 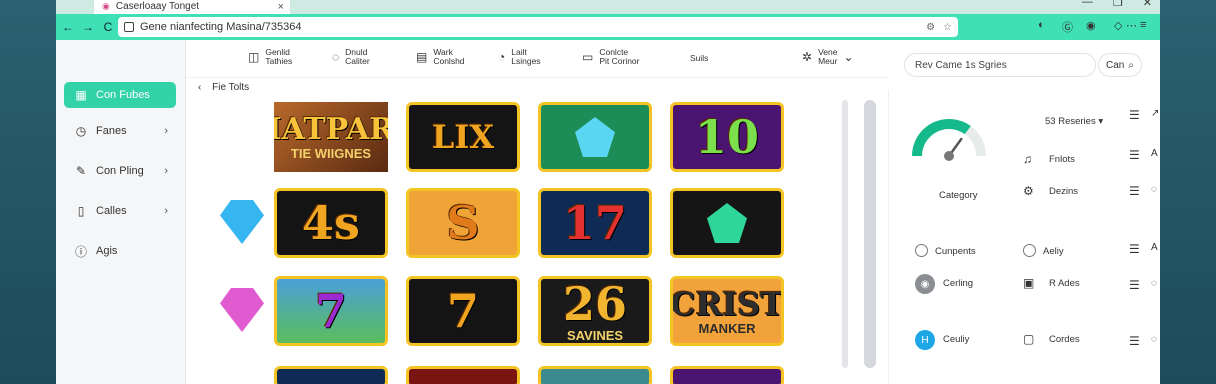 I want to click on sidebar-item-label: Fanes, so click(x=111, y=131).